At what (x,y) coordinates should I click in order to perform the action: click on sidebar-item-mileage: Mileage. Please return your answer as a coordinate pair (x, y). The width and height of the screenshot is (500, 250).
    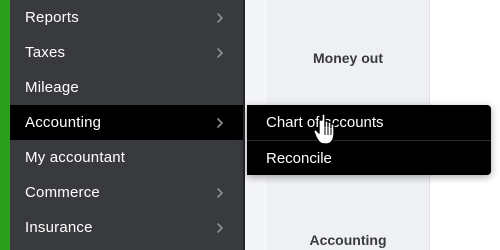
    Looking at the image, I should click on (126, 87).